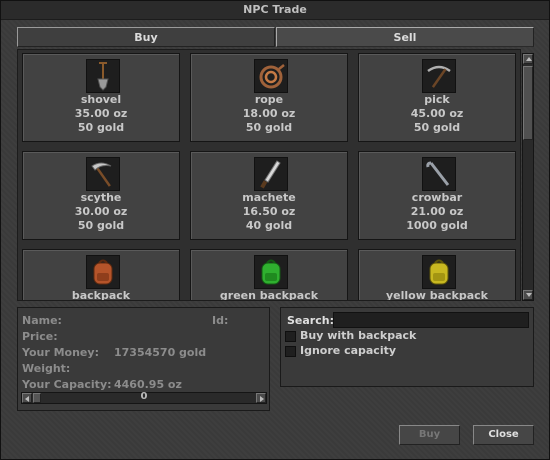 Image resolution: width=550 pixels, height=460 pixels. I want to click on arrow-right-icon, so click(262, 399).